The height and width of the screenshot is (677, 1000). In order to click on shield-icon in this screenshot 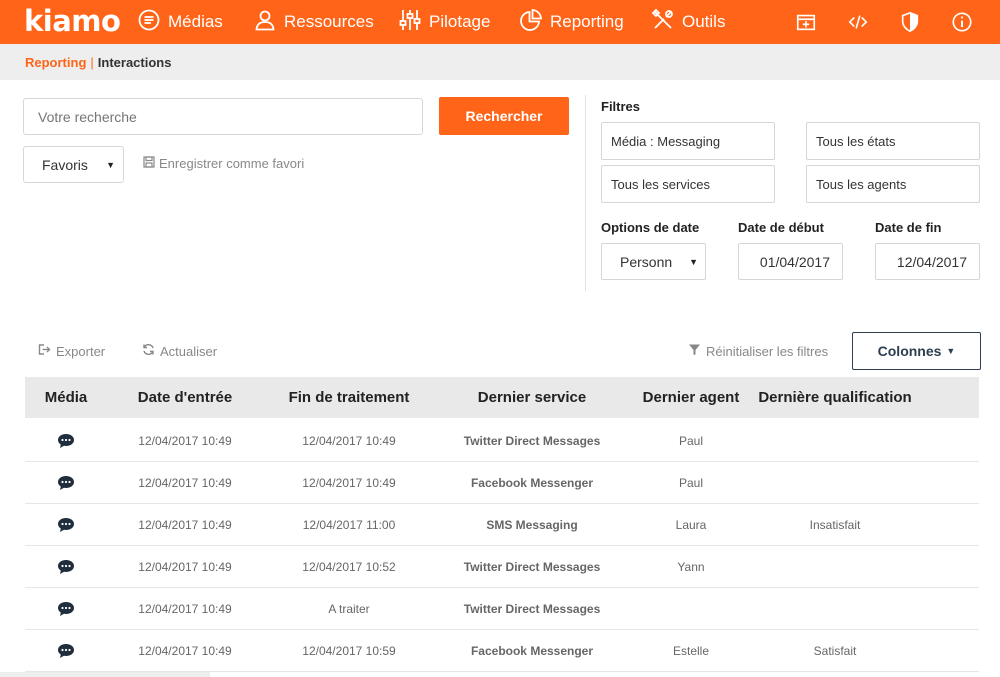, I will do `click(910, 22)`.